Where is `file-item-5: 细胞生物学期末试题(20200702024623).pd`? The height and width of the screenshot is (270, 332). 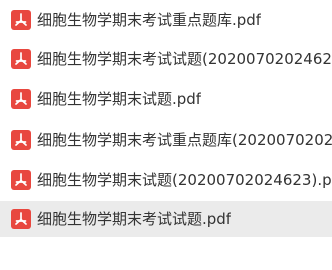
file-item-5: 细胞生物学期末试题(20200702024623).pd is located at coordinates (166, 180).